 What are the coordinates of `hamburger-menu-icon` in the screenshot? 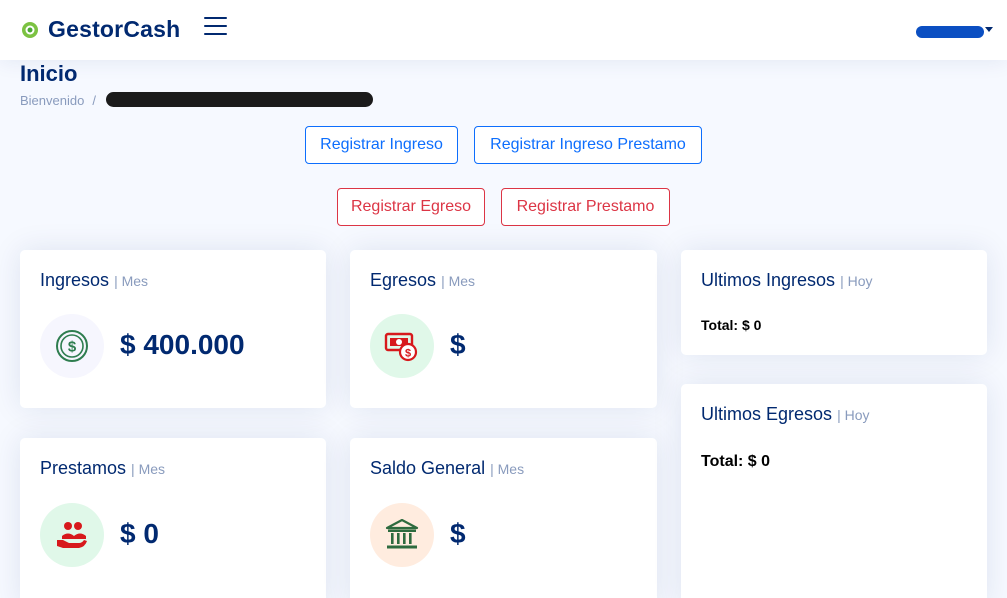 It's located at (215, 27).